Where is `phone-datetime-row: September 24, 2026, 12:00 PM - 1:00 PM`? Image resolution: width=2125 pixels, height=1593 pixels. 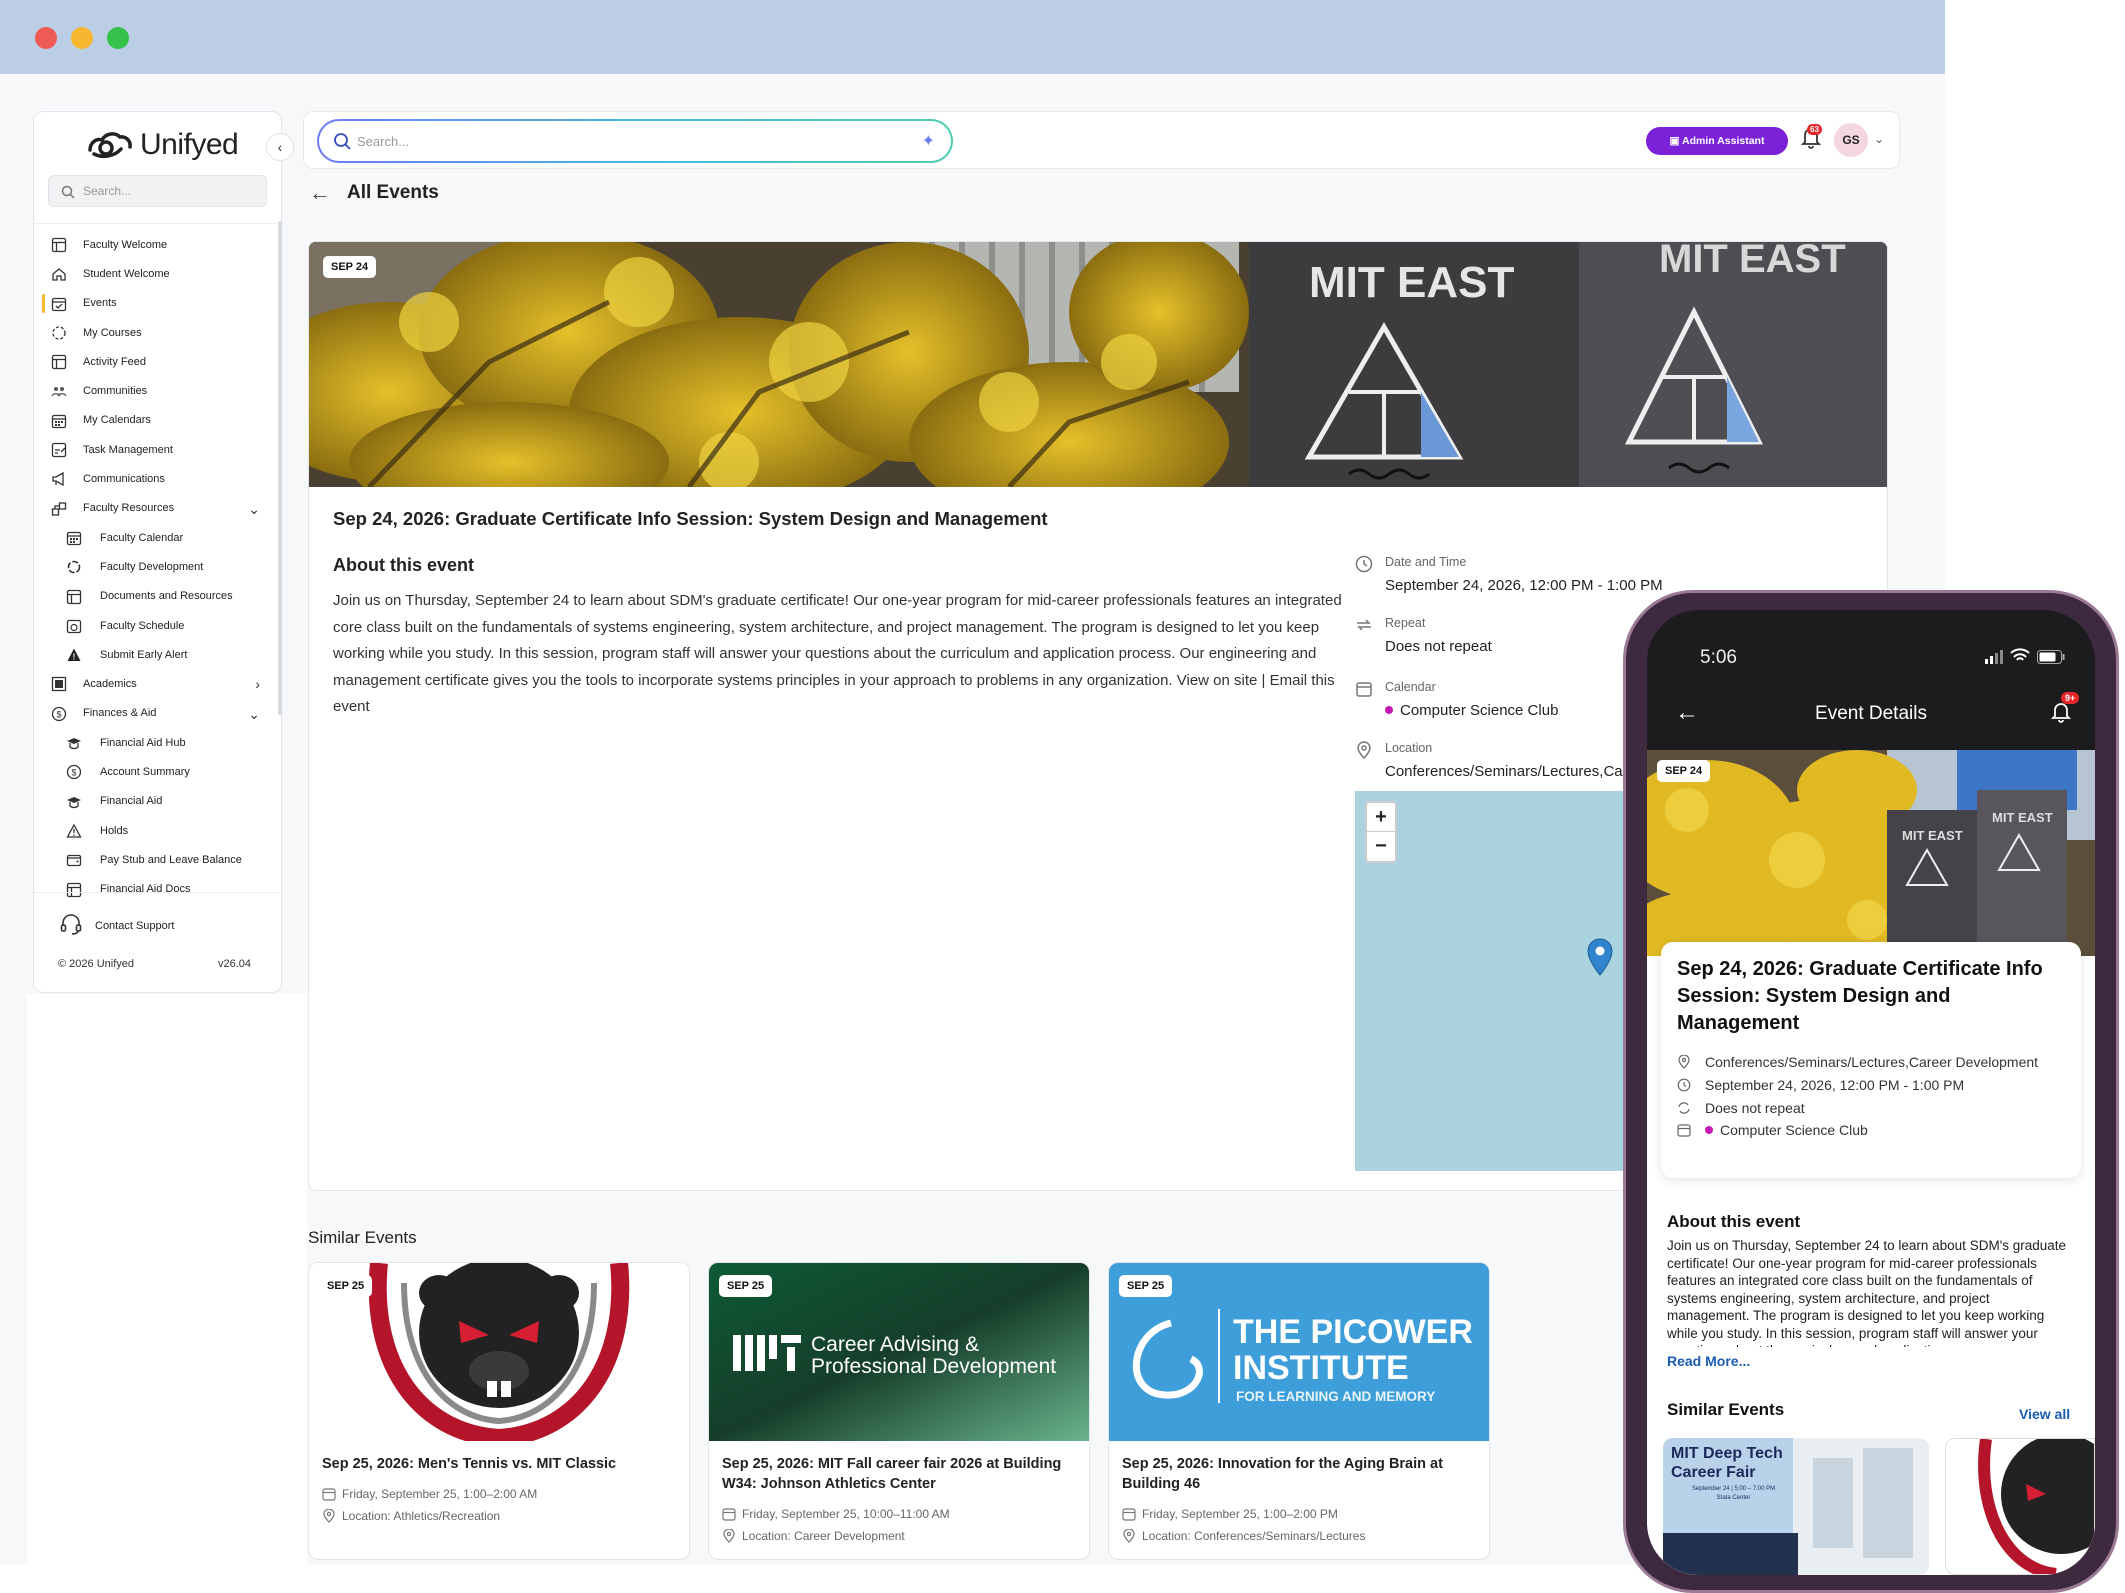
phone-datetime-row: September 24, 2026, 12:00 PM - 1:00 PM is located at coordinates (1820, 1085).